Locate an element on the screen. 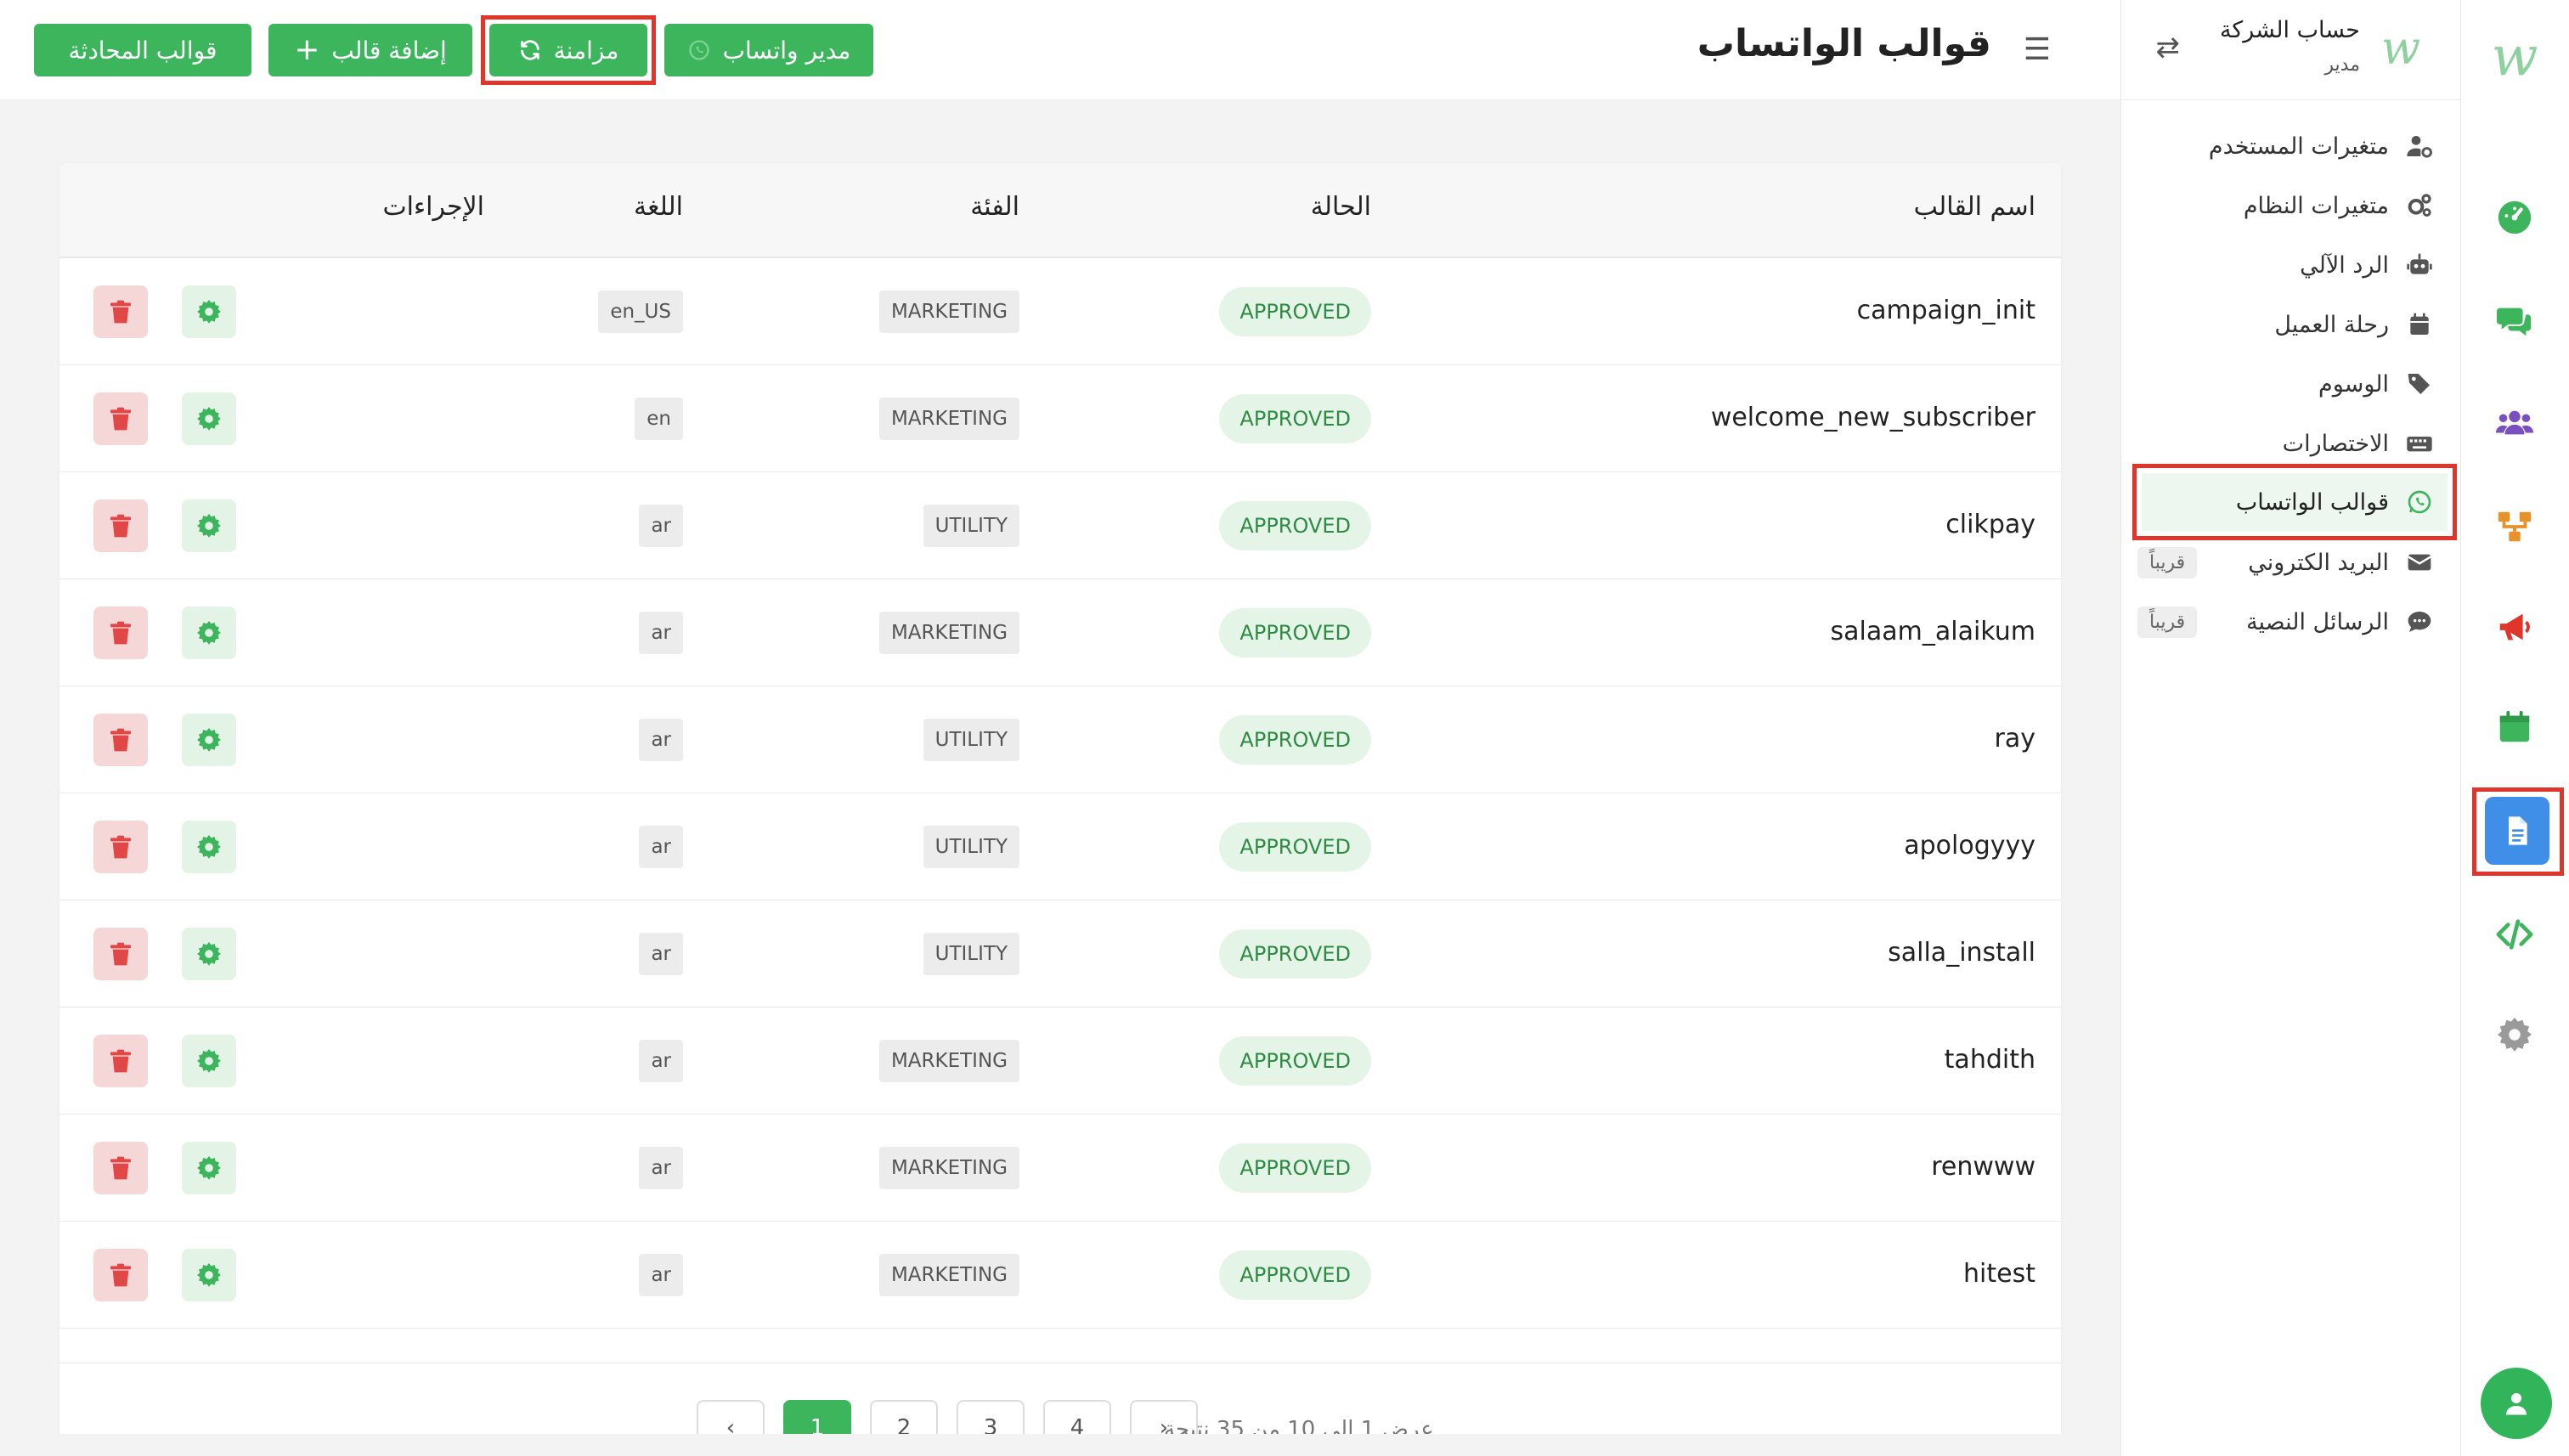 The image size is (2569, 1456). sms-icon is located at coordinates (2420, 622).